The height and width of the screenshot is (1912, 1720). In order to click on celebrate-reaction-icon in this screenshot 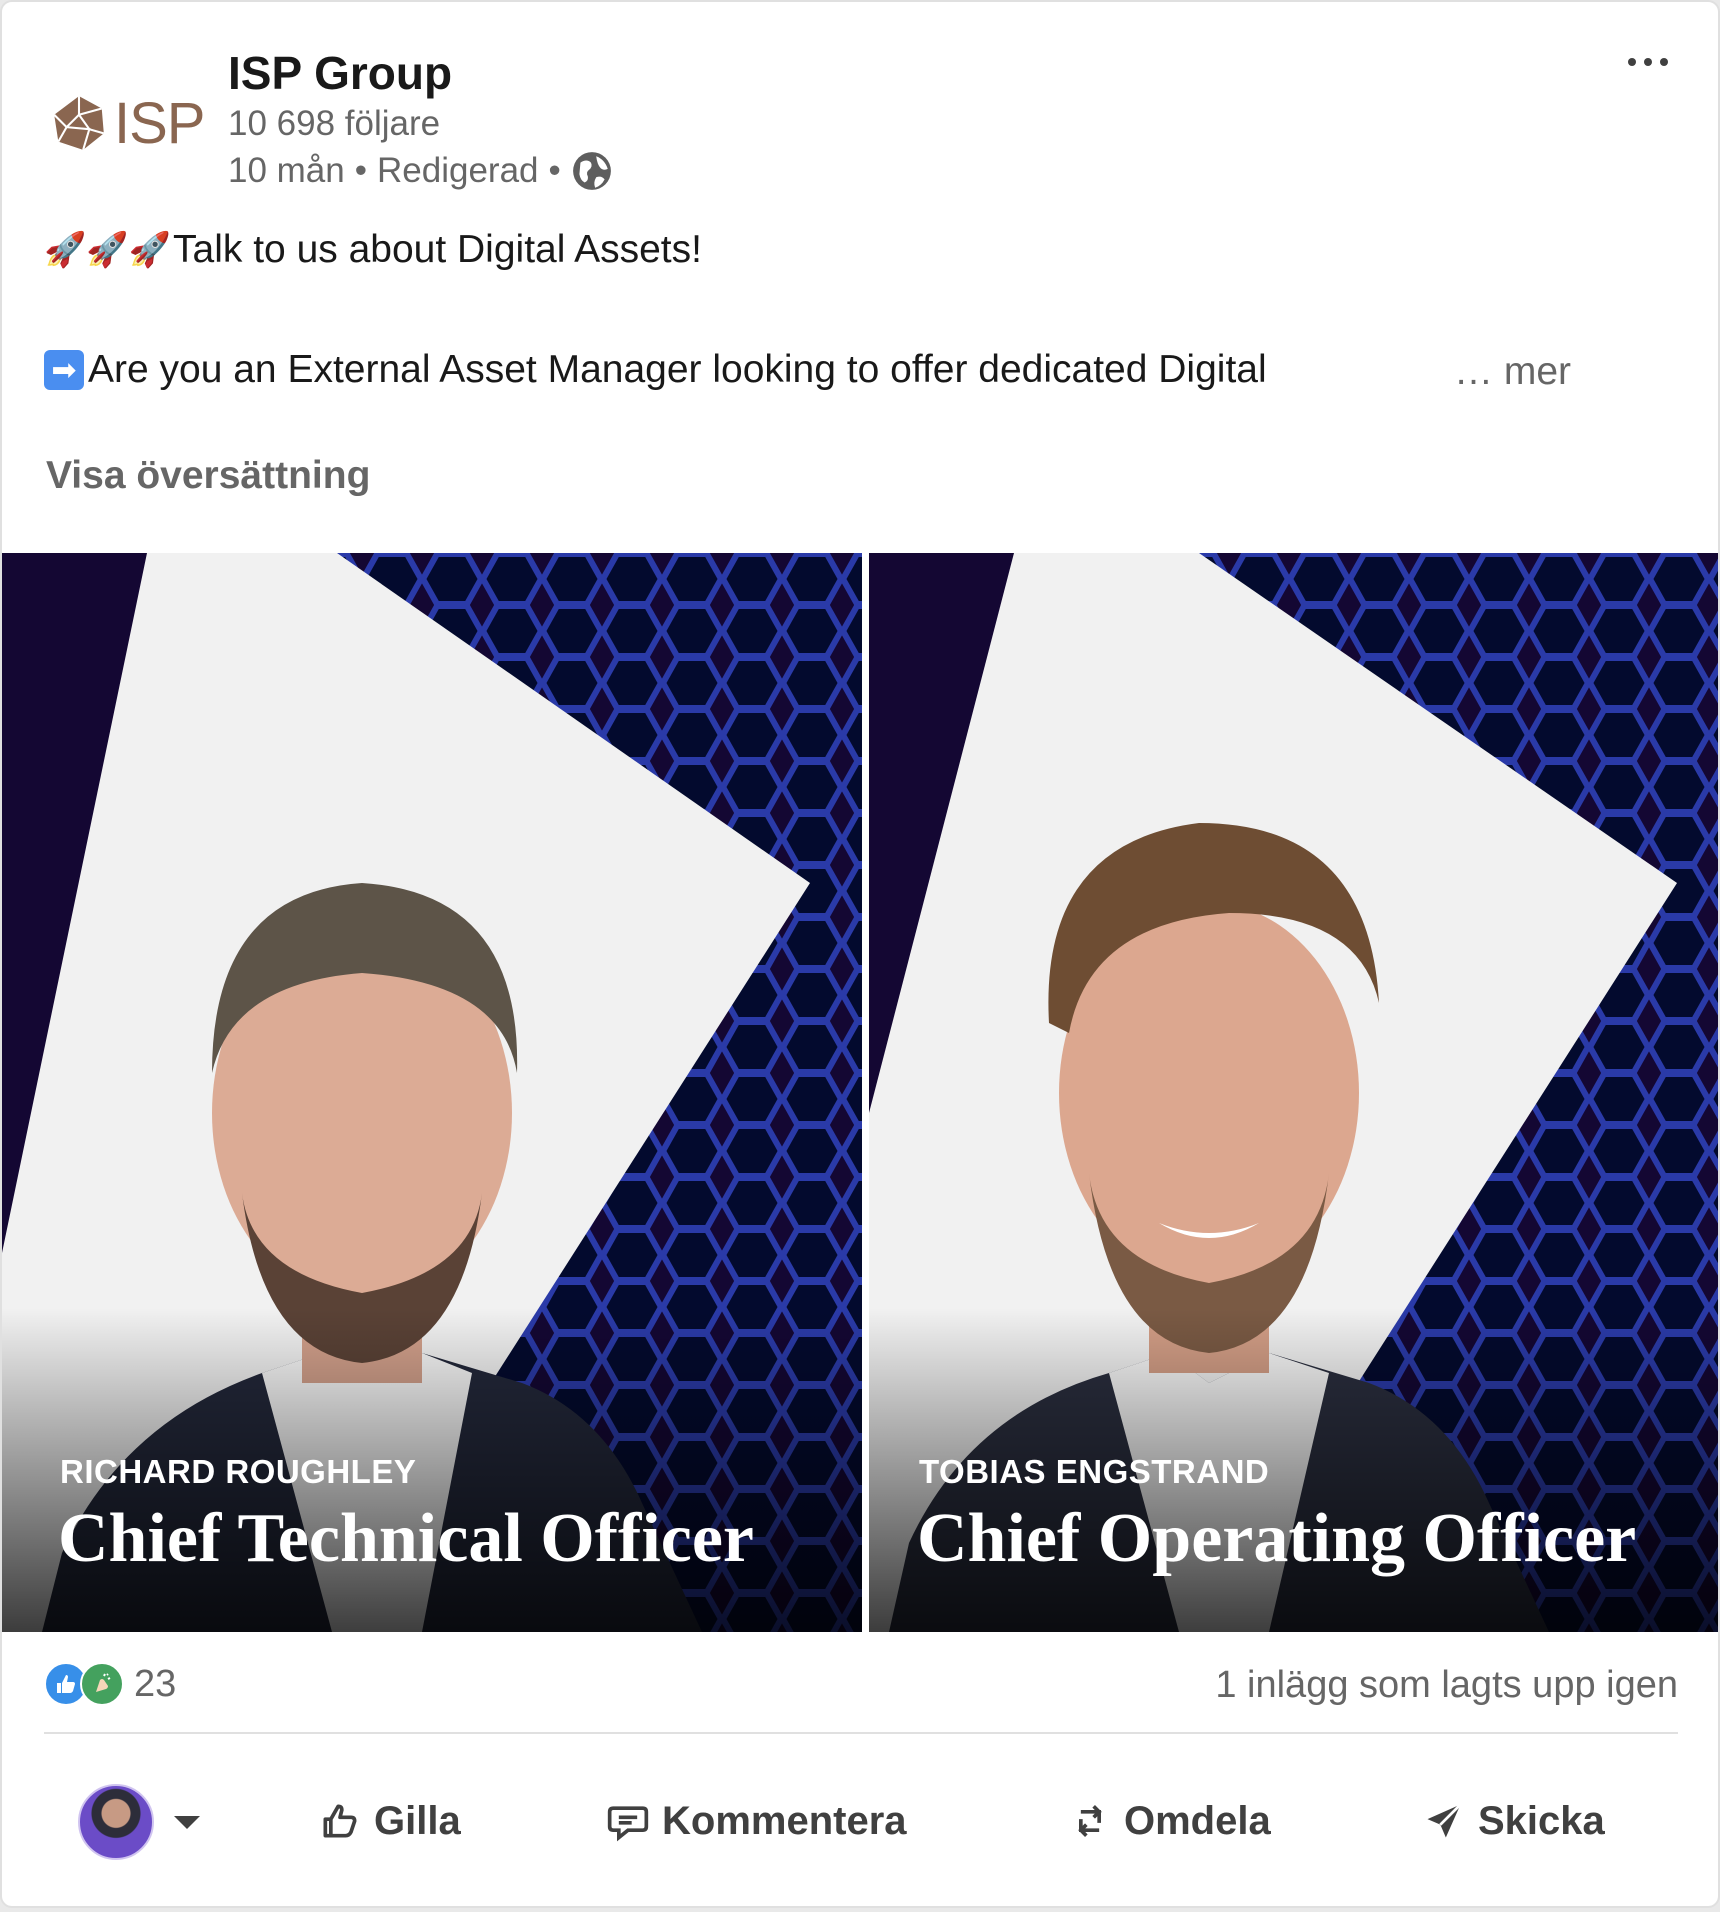, I will do `click(102, 1684)`.